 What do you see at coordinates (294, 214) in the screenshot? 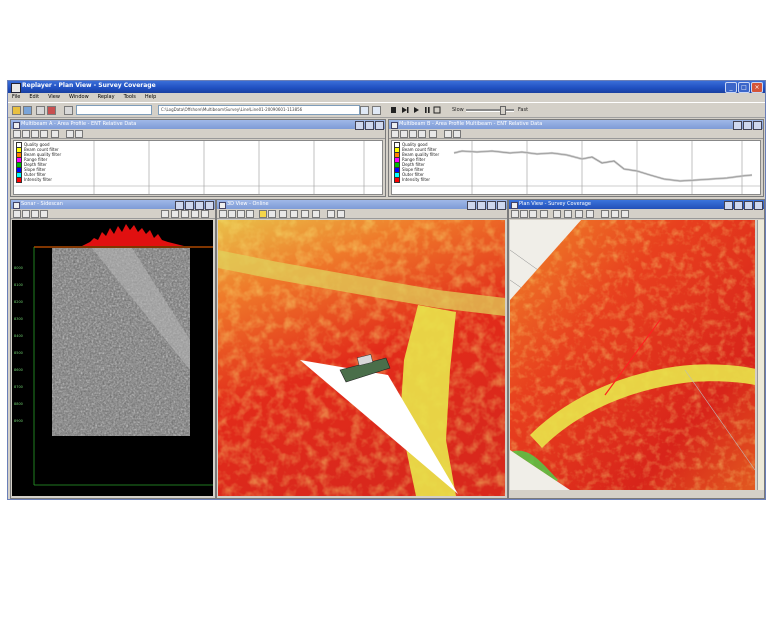
I see `center-vessel-icon` at bounding box center [294, 214].